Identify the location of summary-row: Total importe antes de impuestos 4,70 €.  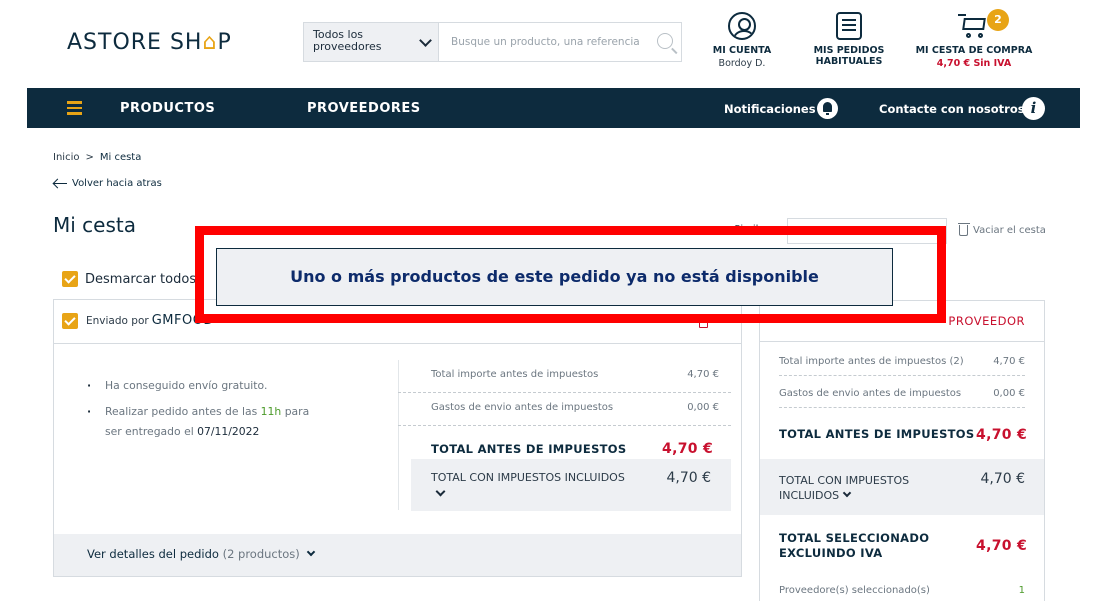
(564, 376).